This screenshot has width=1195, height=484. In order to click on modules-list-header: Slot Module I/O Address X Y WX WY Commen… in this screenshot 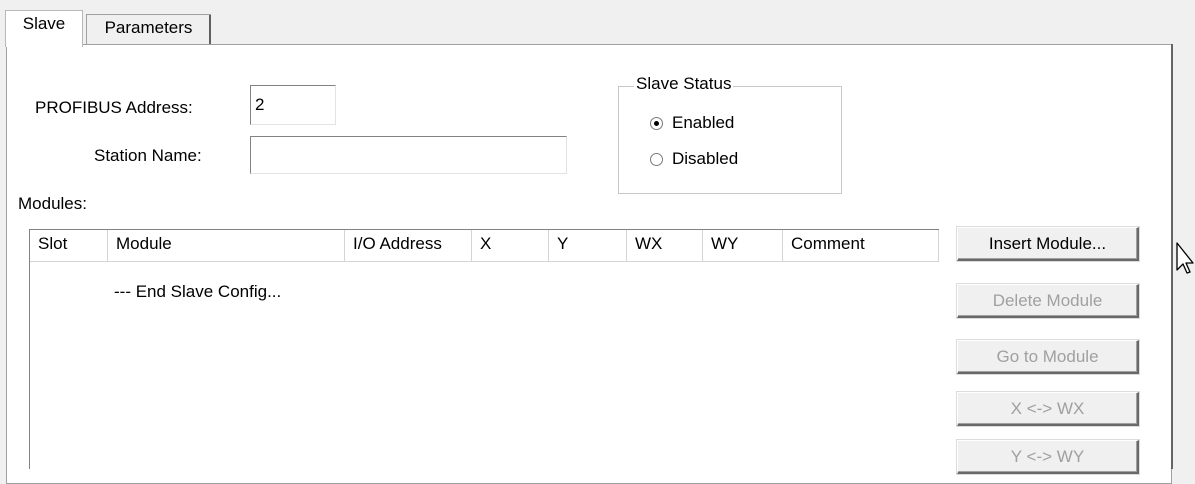, I will do `click(484, 246)`.